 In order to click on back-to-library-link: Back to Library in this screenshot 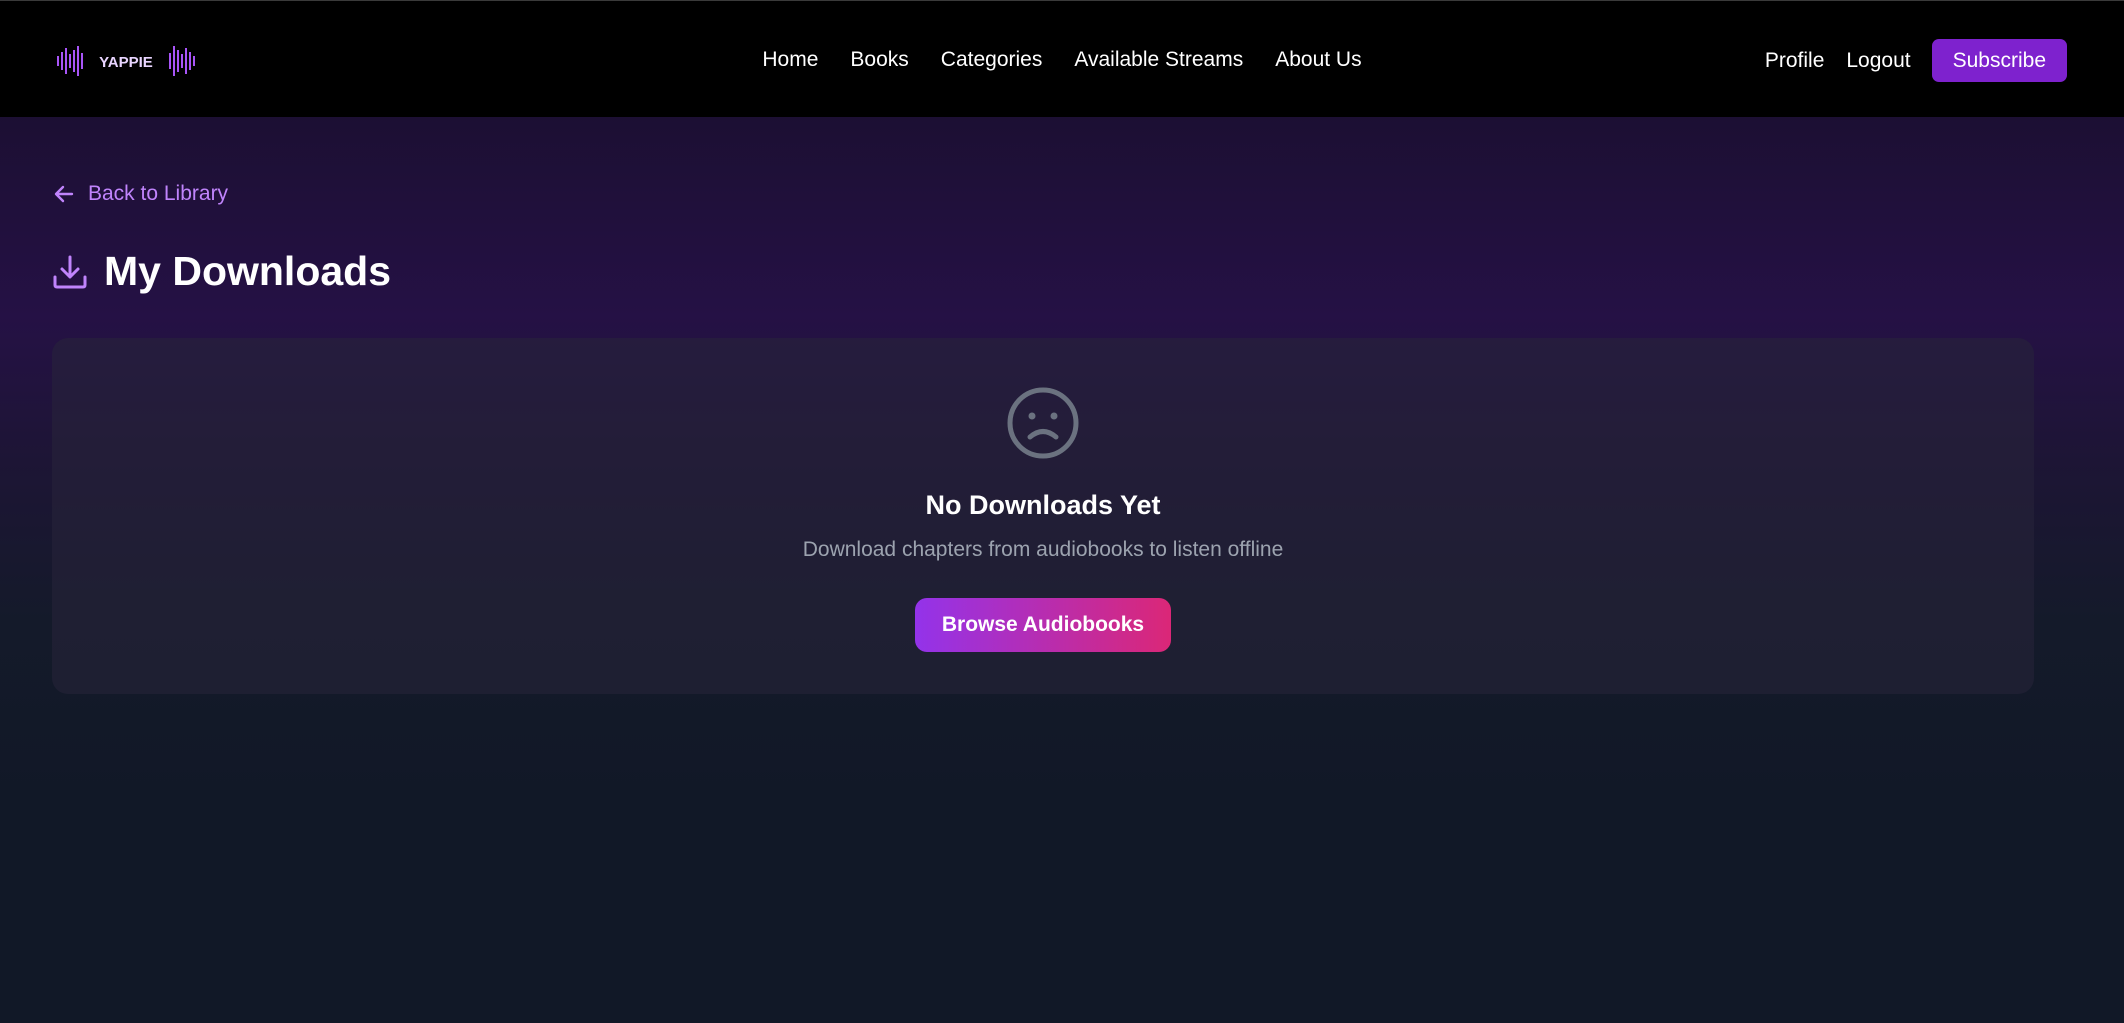, I will do `click(140, 194)`.